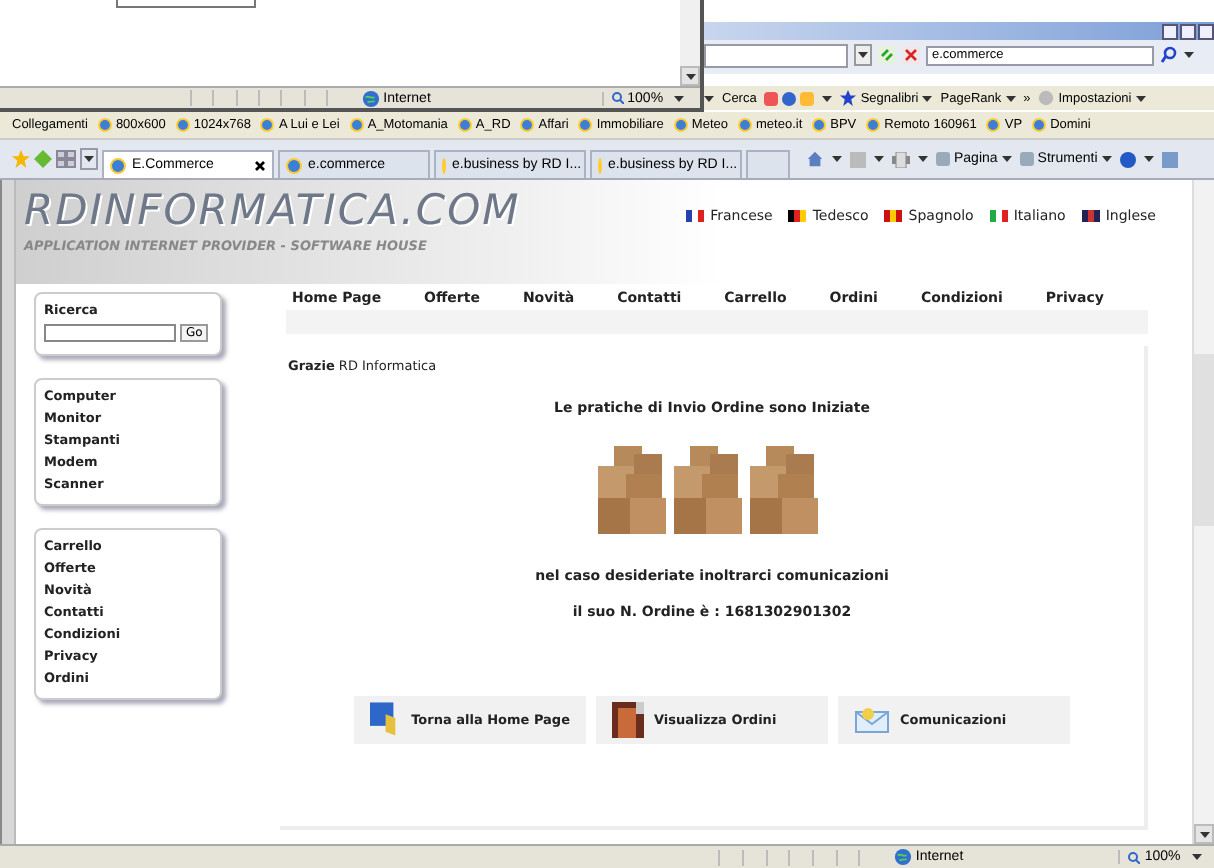 Image resolution: width=1214 pixels, height=868 pixels. What do you see at coordinates (911, 55) in the screenshot?
I see `stop-button` at bounding box center [911, 55].